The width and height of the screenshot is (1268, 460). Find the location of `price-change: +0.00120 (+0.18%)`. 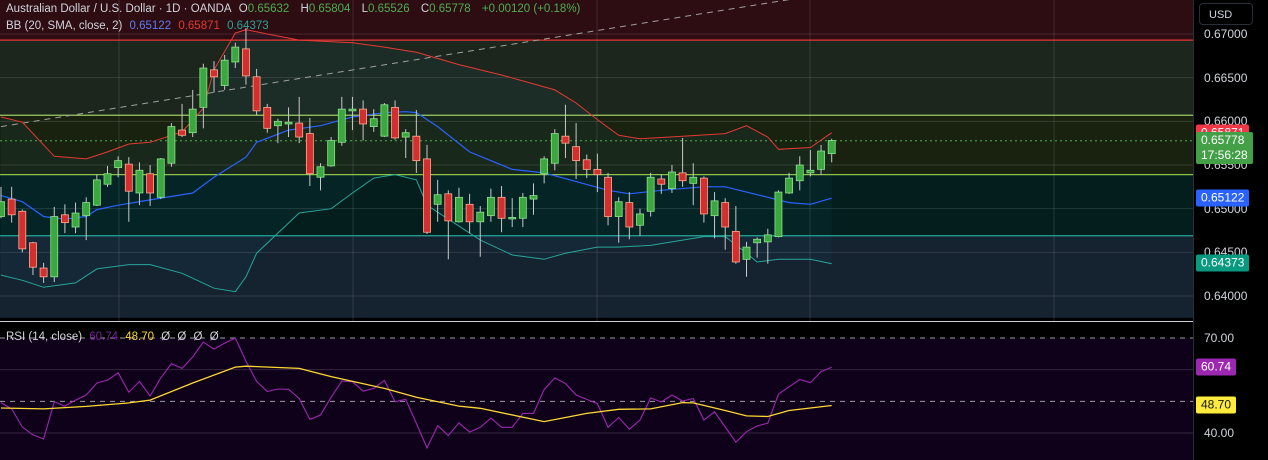

price-change: +0.00120 (+0.18%) is located at coordinates (531, 9).